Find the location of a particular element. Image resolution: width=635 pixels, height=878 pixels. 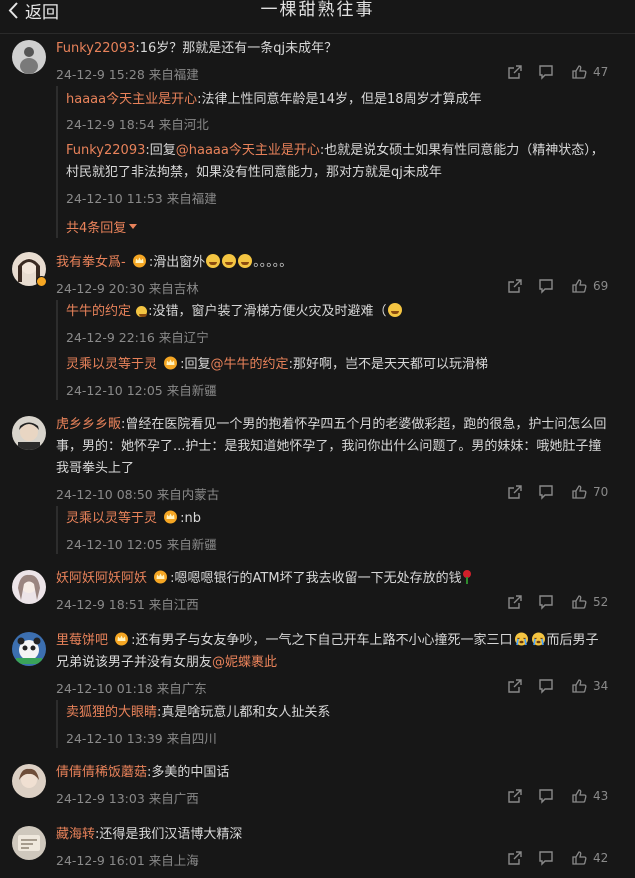

comment-username: Funky22093 is located at coordinates (95, 48).